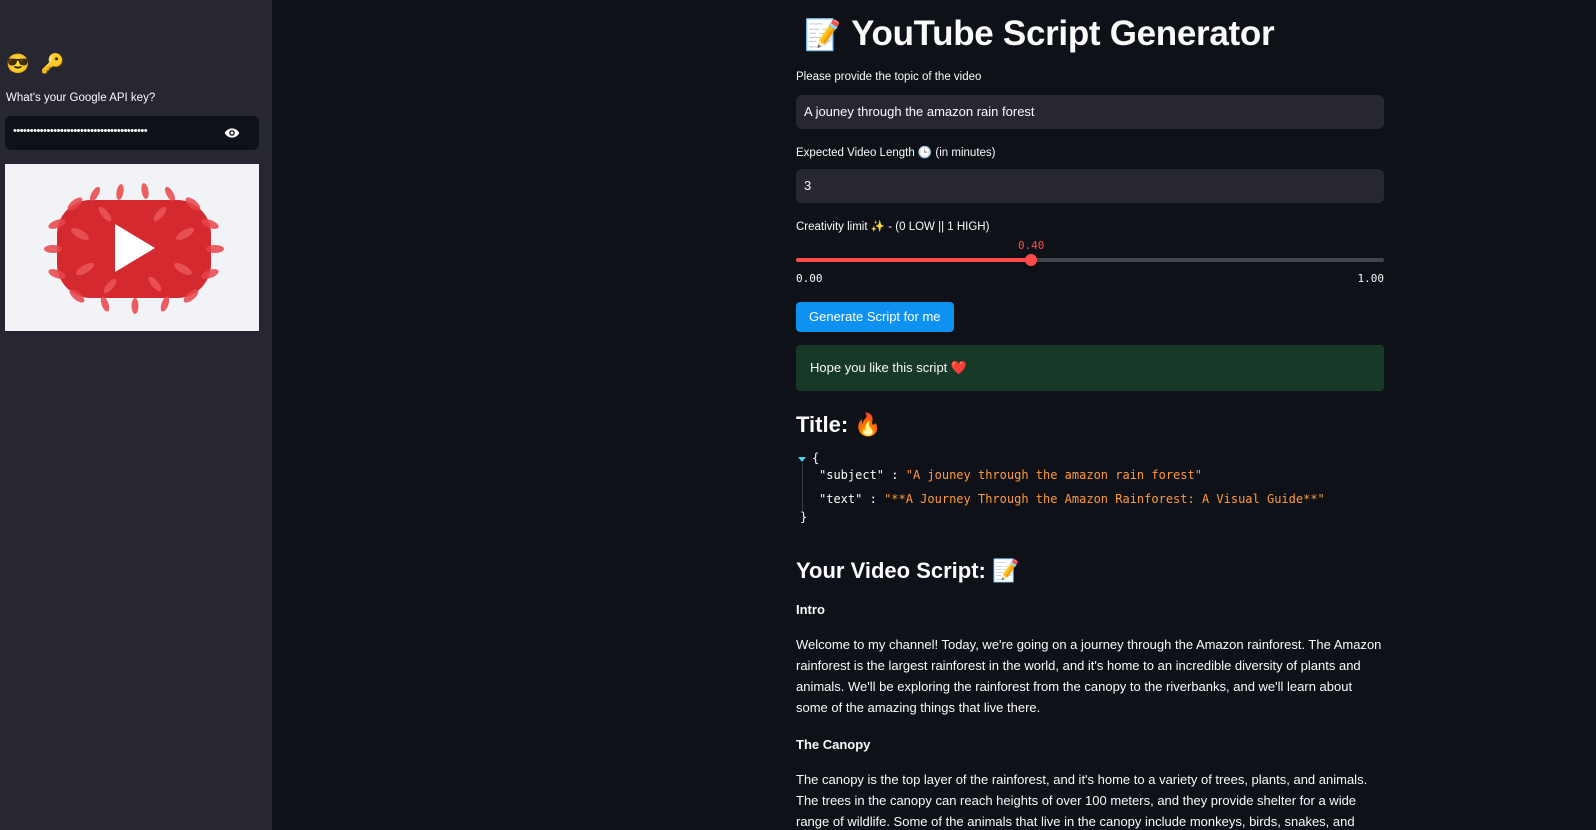 The height and width of the screenshot is (830, 1596). I want to click on success-message: Hope you like this script ❤️, so click(1090, 368).